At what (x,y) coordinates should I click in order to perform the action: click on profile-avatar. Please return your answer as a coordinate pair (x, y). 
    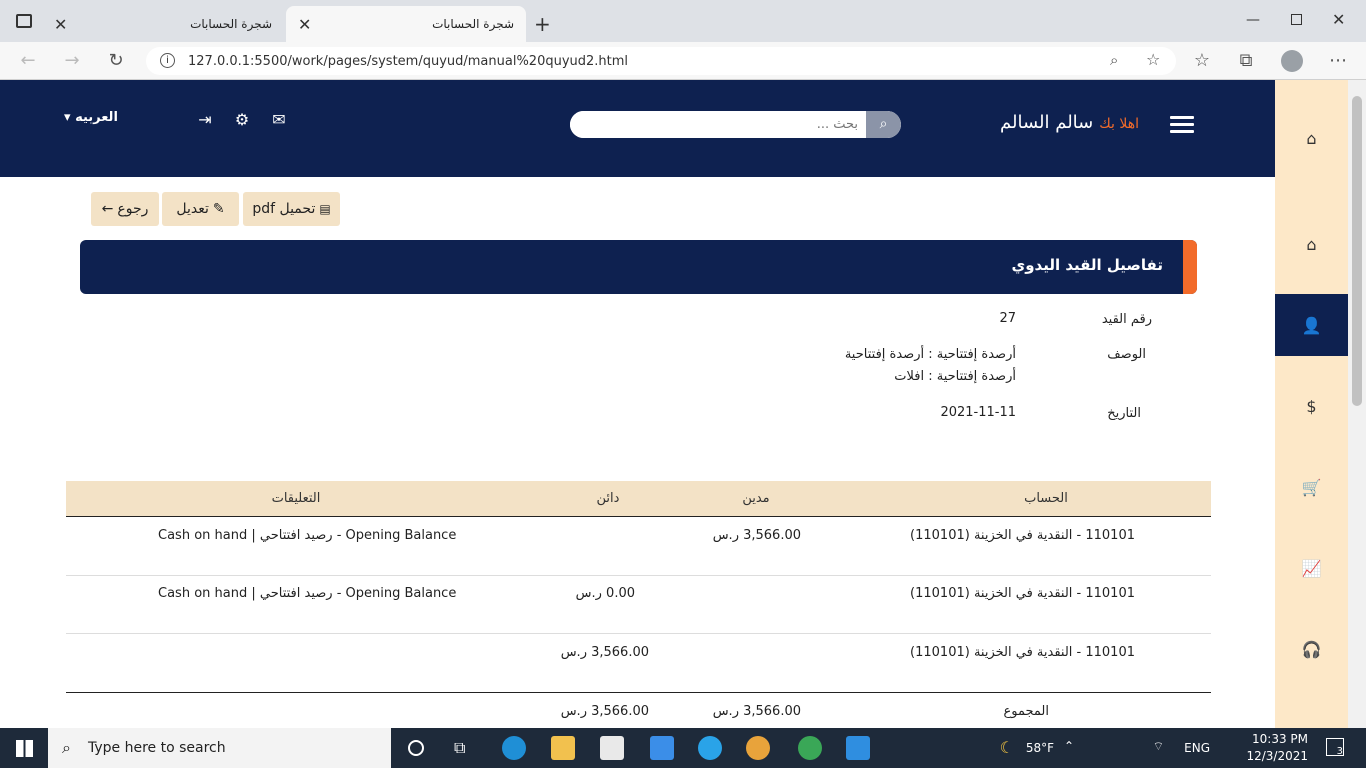
    Looking at the image, I should click on (1292, 61).